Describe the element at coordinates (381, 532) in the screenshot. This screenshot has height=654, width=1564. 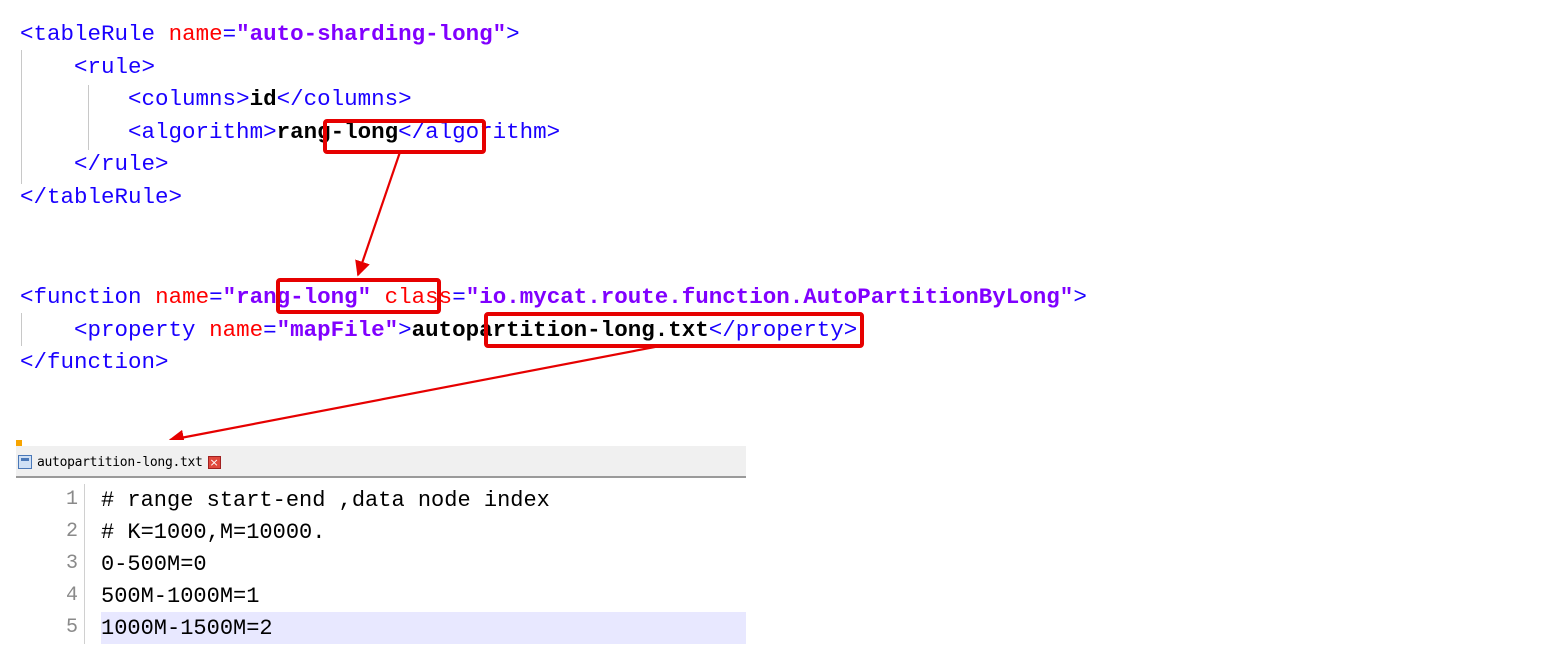
I see `editor-line: 2 # K=1000,M=10000.` at that location.